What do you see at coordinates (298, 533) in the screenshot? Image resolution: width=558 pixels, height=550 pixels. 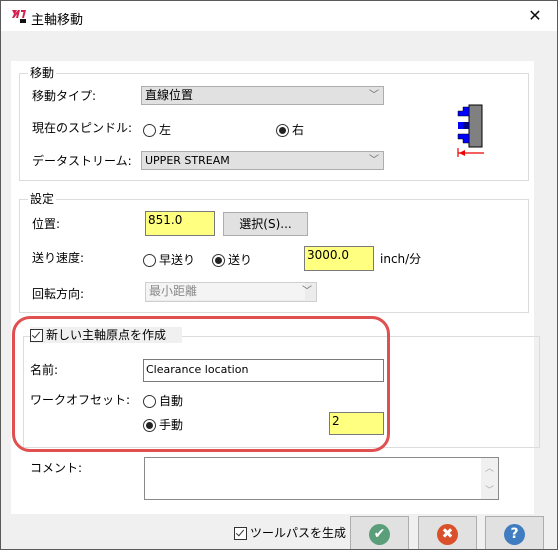 I see `generate-toolpath-label: ツールパスを生成` at bounding box center [298, 533].